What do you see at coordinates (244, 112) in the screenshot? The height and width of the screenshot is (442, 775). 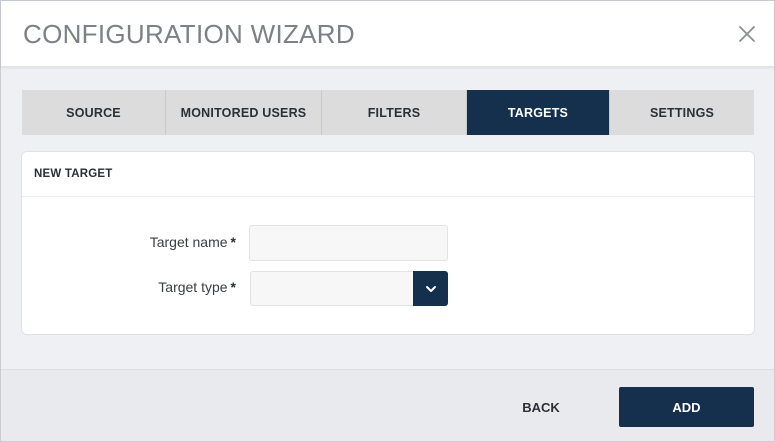 I see `tab-monitored-users: MONITORED USERS` at bounding box center [244, 112].